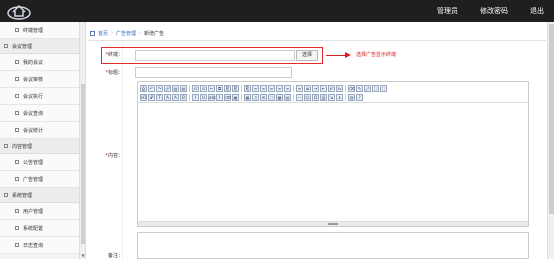 This screenshot has width=554, height=259. I want to click on editor-tool-icon: ⤢, so click(367, 88).